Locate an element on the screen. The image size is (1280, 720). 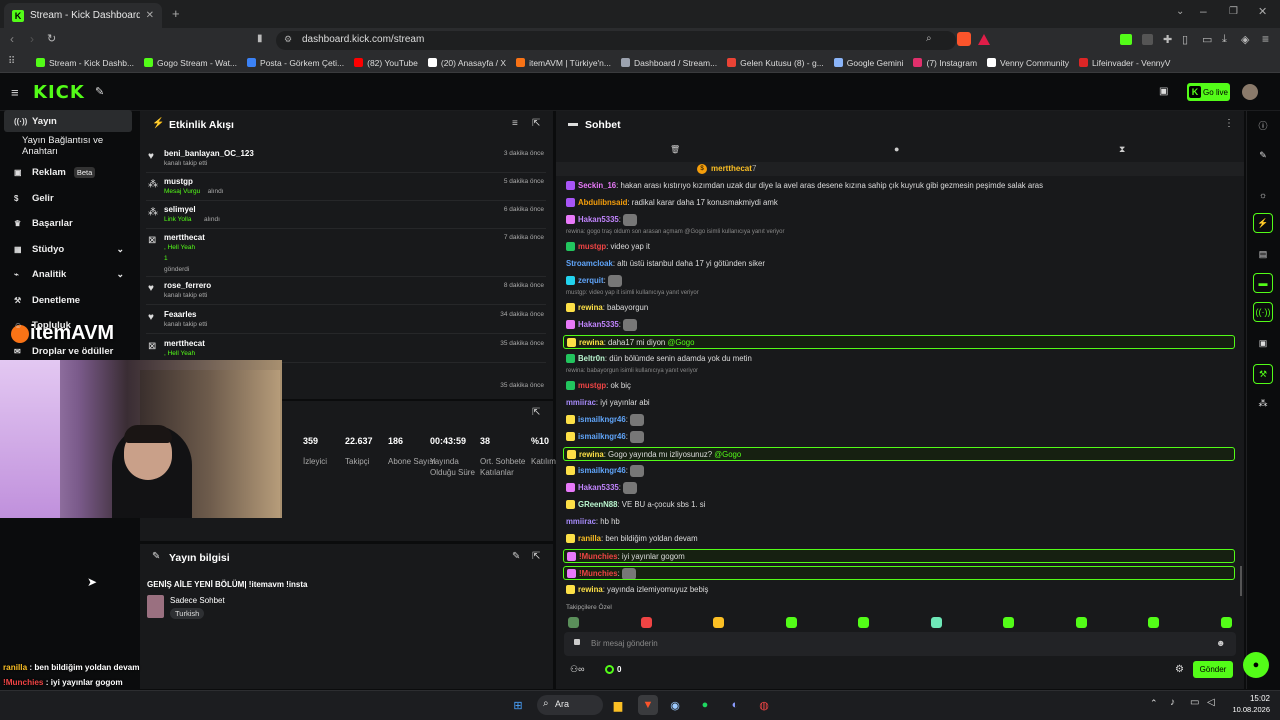
sidebar-item: Yayın Bağlantısı ve Anahtarı is located at coordinates (68, 146).